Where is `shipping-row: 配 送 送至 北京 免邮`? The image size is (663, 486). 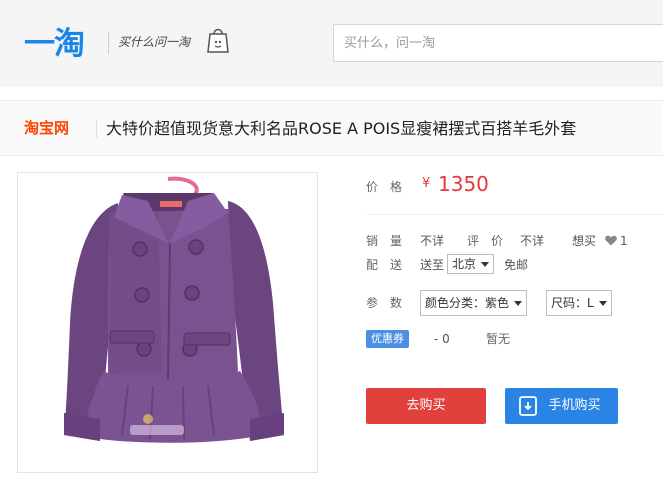
shipping-row: 配 送 送至 北京 免邮 is located at coordinates (514, 266).